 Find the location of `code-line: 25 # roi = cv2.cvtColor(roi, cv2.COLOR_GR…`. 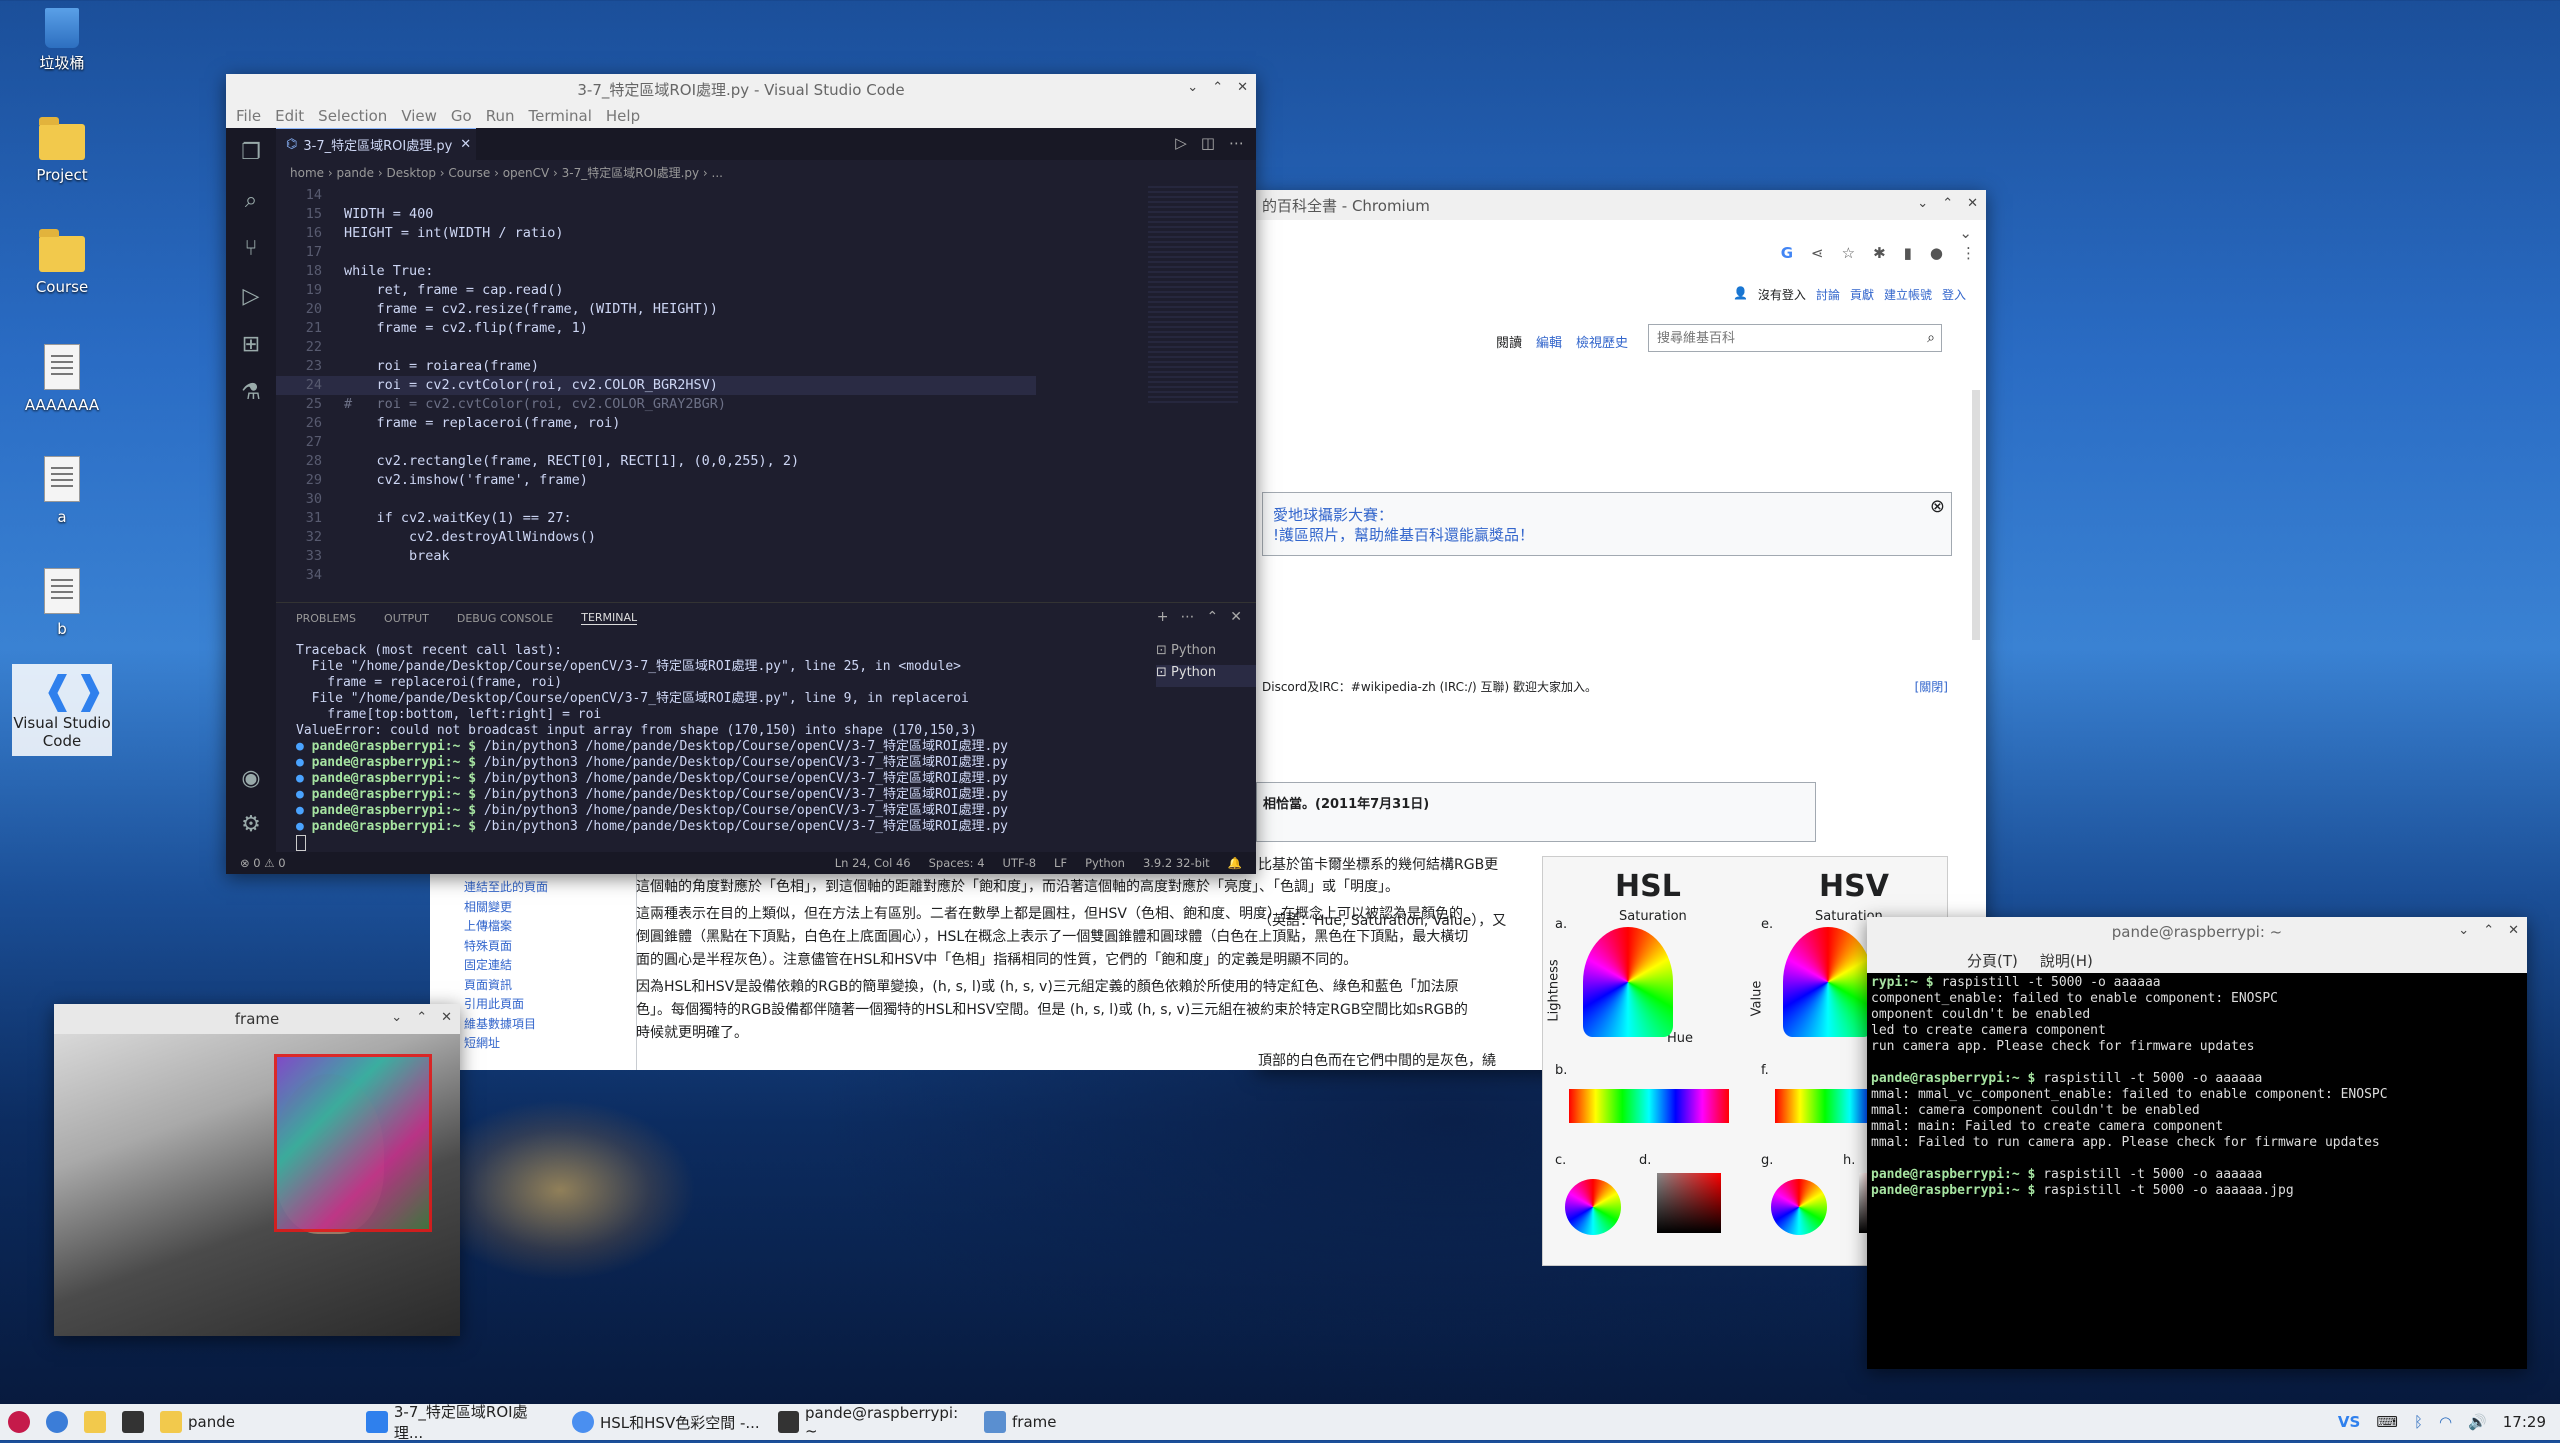

code-line: 25 # roi = cv2.cvtColor(roi, cv2.COLOR_GR… is located at coordinates (656, 404).